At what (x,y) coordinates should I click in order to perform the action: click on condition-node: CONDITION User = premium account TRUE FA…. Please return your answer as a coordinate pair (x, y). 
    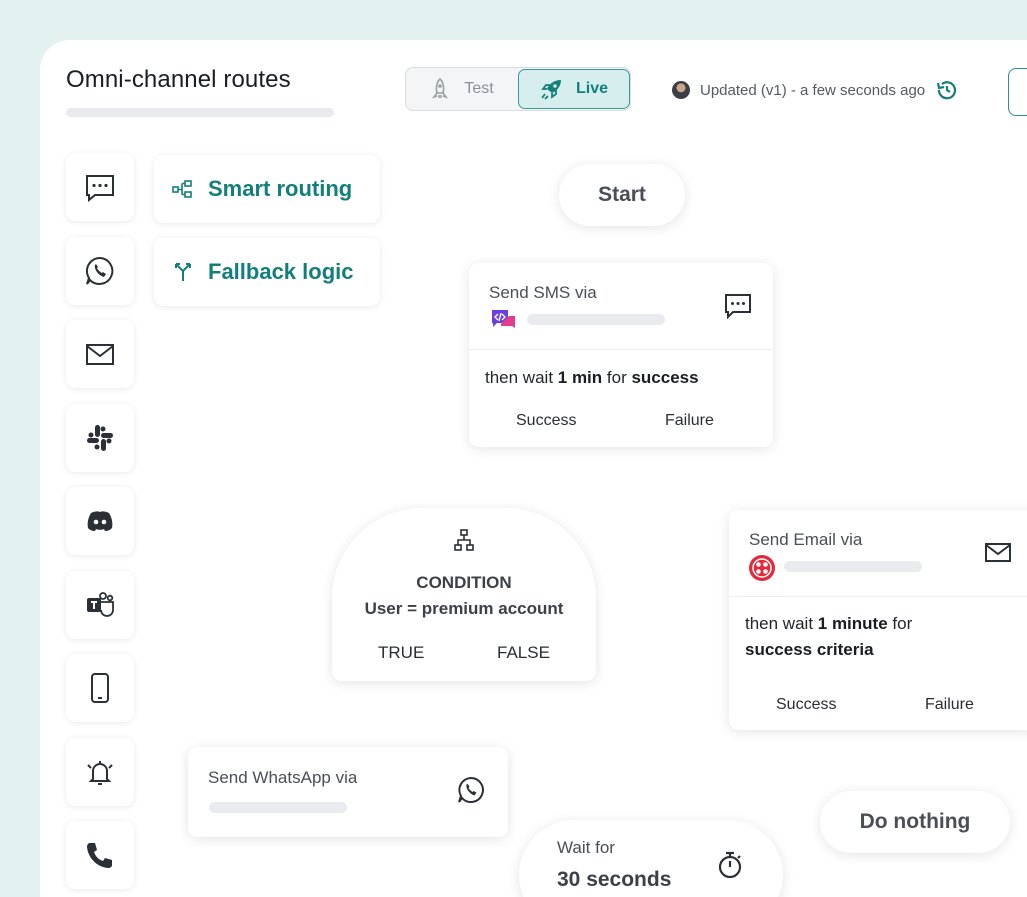
    Looking at the image, I should click on (464, 594).